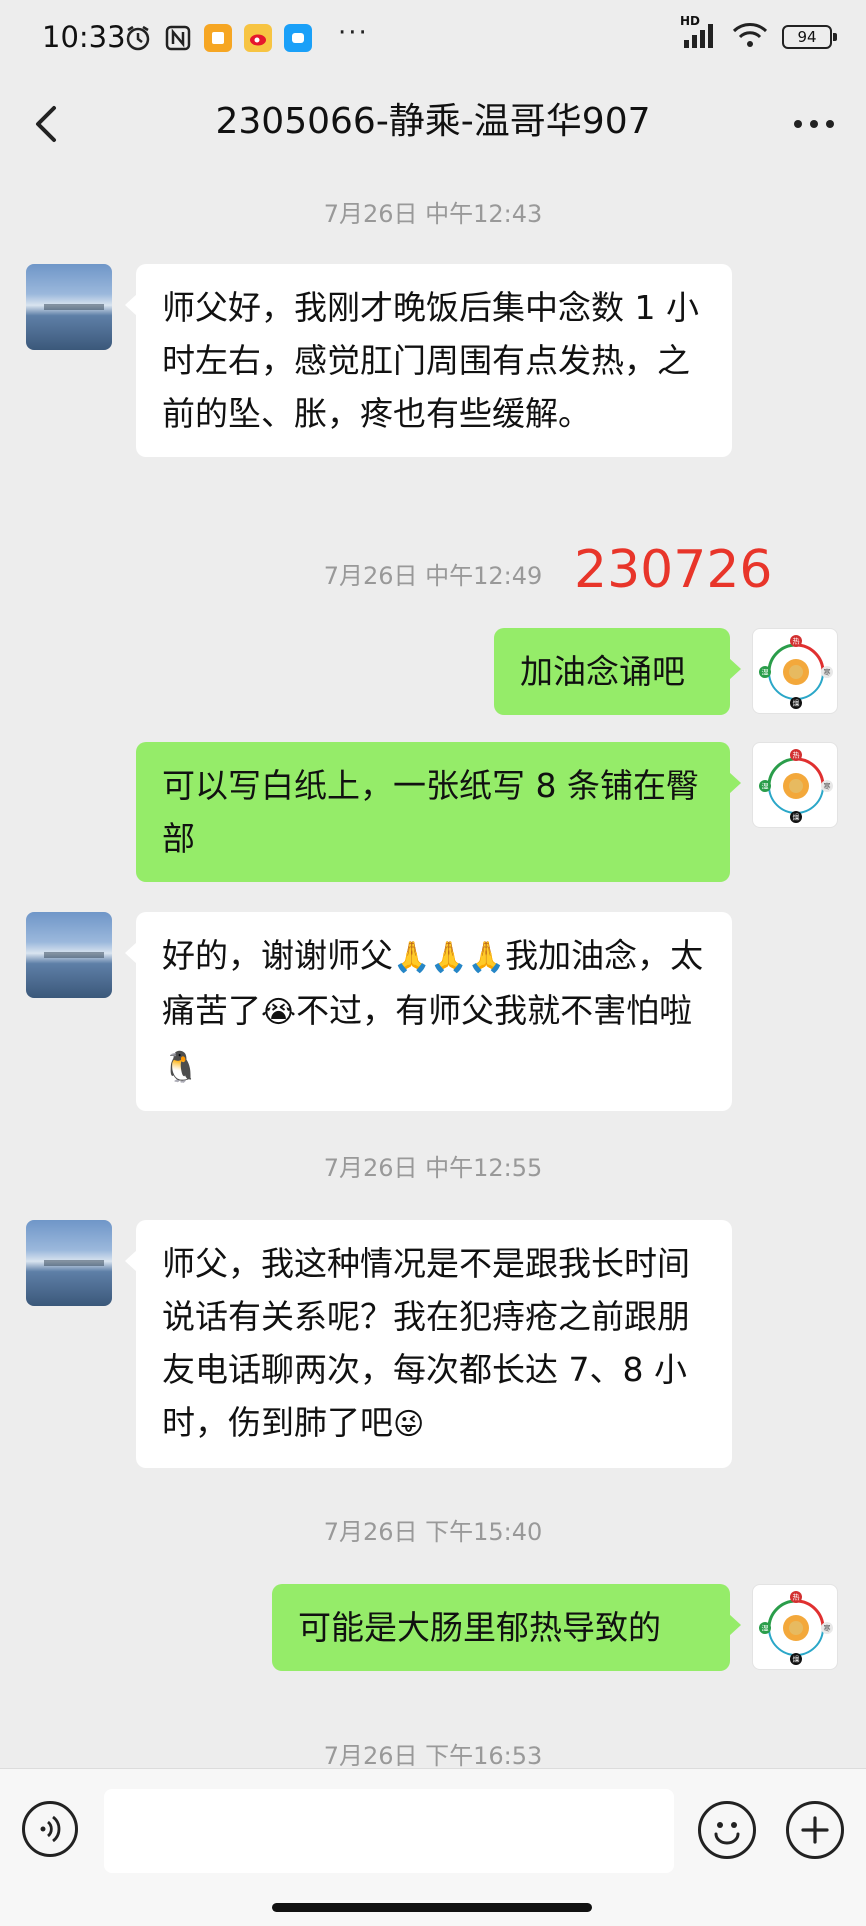 The height and width of the screenshot is (1926, 866). Describe the element at coordinates (727, 1833) in the screenshot. I see `emoji-icon` at that location.